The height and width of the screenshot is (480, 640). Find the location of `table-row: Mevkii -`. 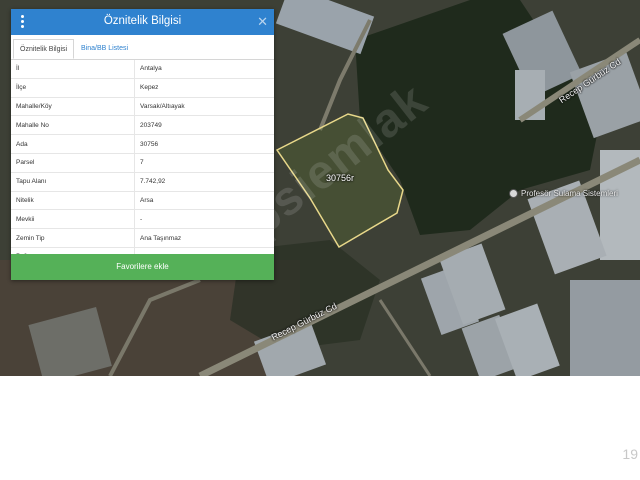

table-row: Mevkii - is located at coordinates (142, 219).